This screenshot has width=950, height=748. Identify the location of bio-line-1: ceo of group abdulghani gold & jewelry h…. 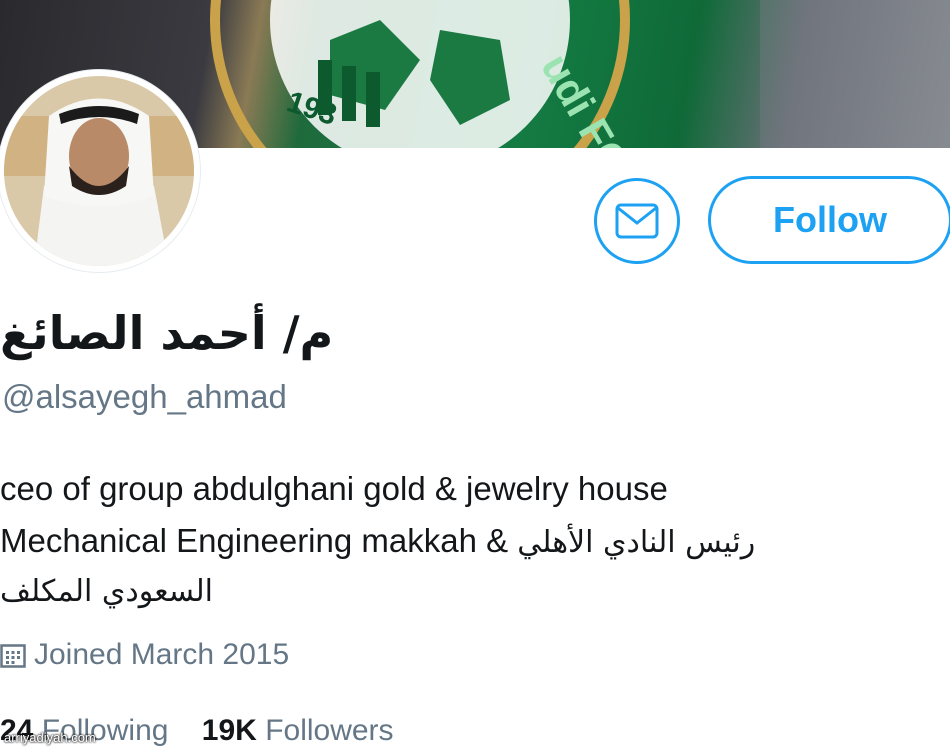
(334, 488).